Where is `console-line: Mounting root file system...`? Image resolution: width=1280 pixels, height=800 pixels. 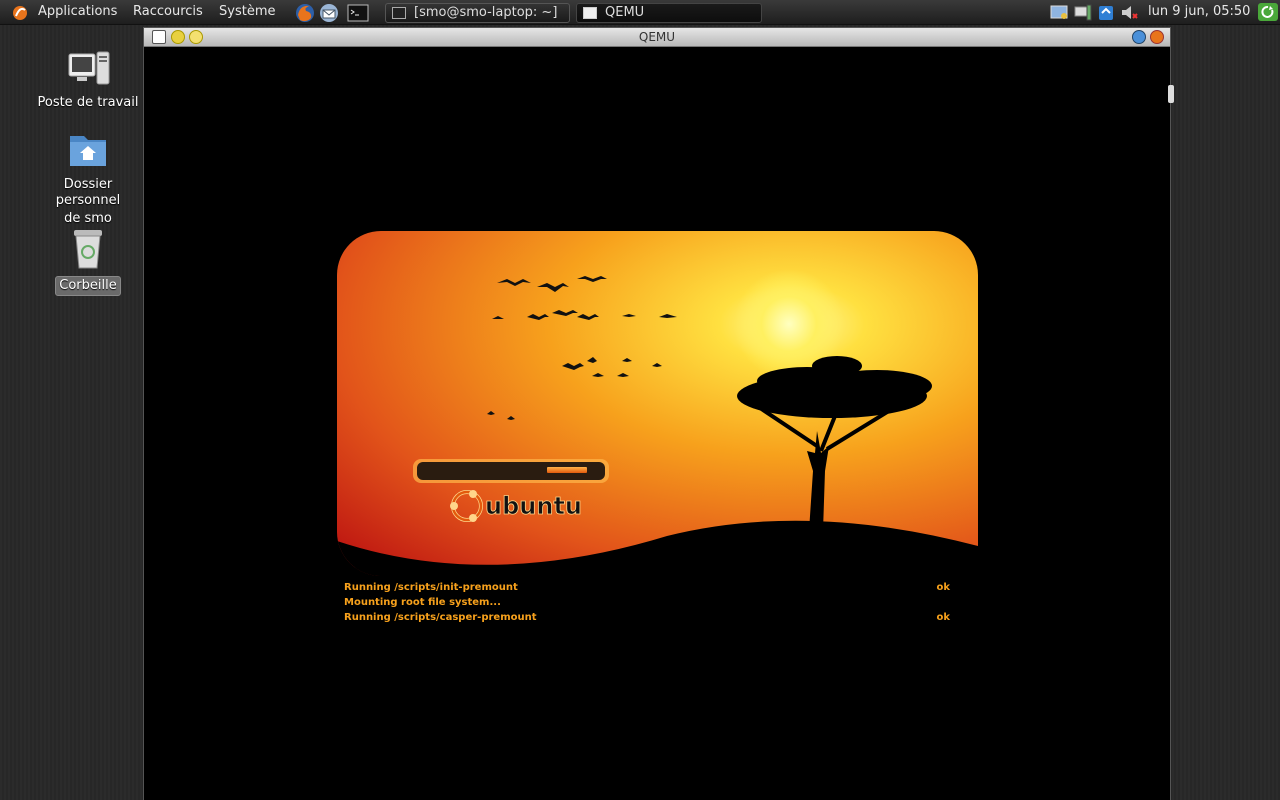
console-line: Mounting root file system... is located at coordinates (647, 602).